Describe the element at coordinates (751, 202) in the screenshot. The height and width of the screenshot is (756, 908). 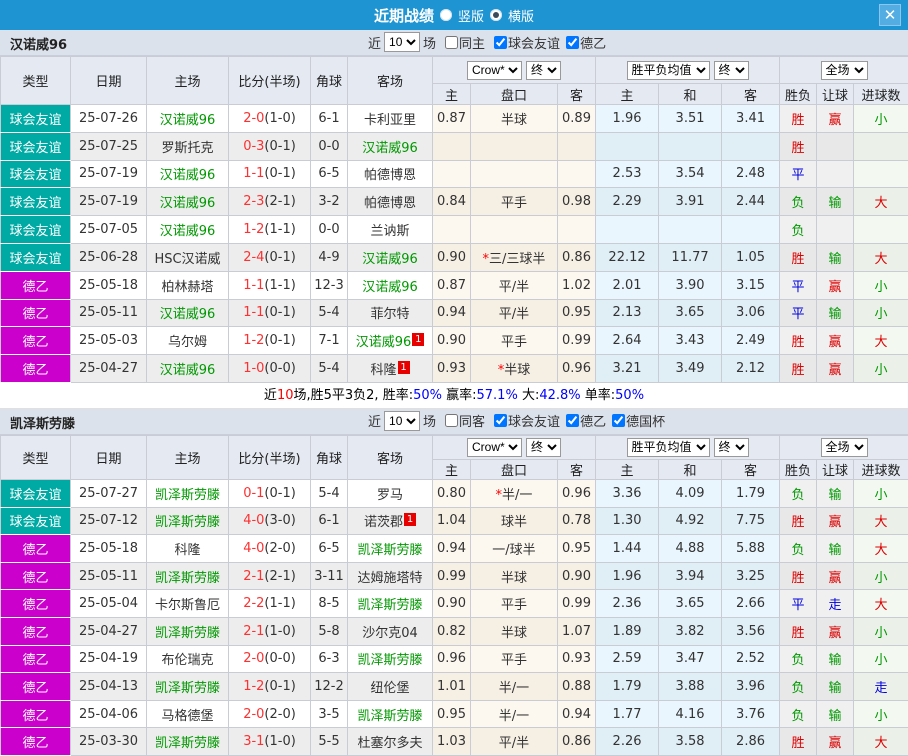
I see `avg-away-cell: 2.44` at that location.